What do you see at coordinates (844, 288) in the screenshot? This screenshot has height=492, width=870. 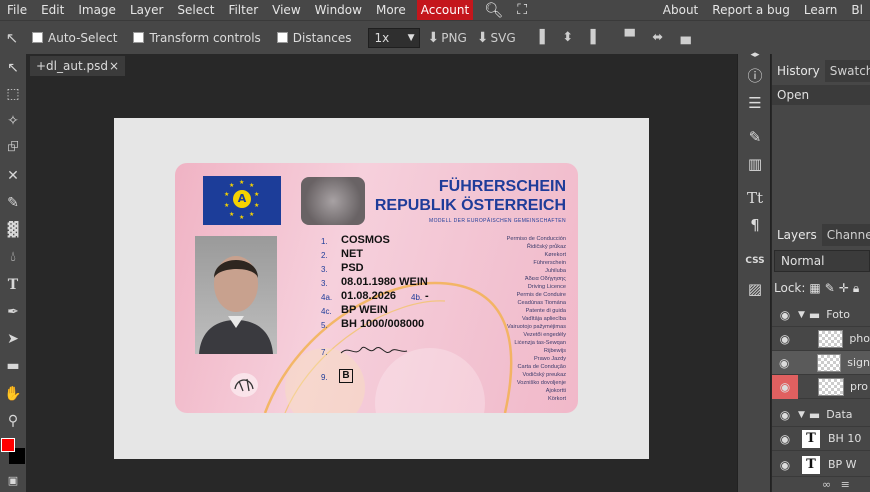 I see `lock-move-icon: ✛` at bounding box center [844, 288].